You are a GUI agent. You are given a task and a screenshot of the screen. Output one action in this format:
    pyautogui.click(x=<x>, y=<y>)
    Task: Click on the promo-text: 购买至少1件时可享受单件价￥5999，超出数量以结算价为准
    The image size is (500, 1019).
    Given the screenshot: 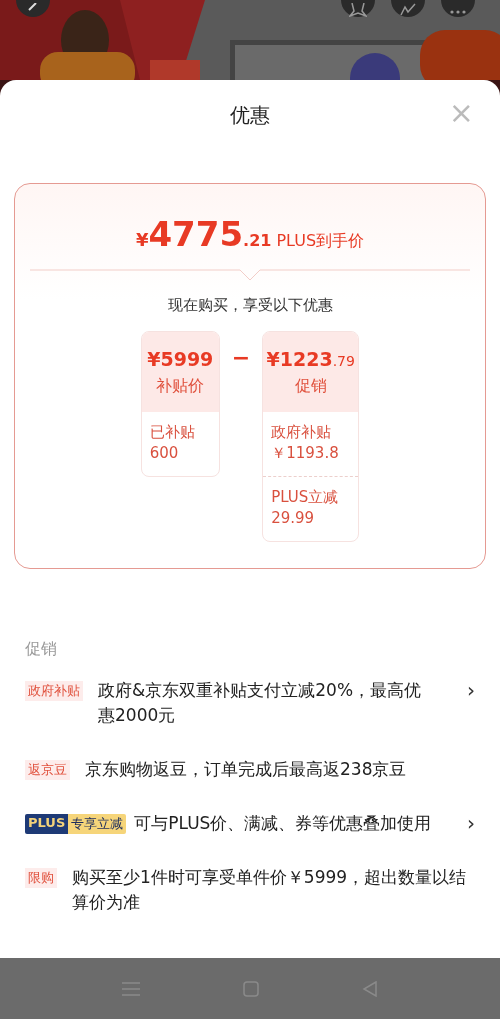 What is the action you would take?
    pyautogui.click(x=270, y=890)
    